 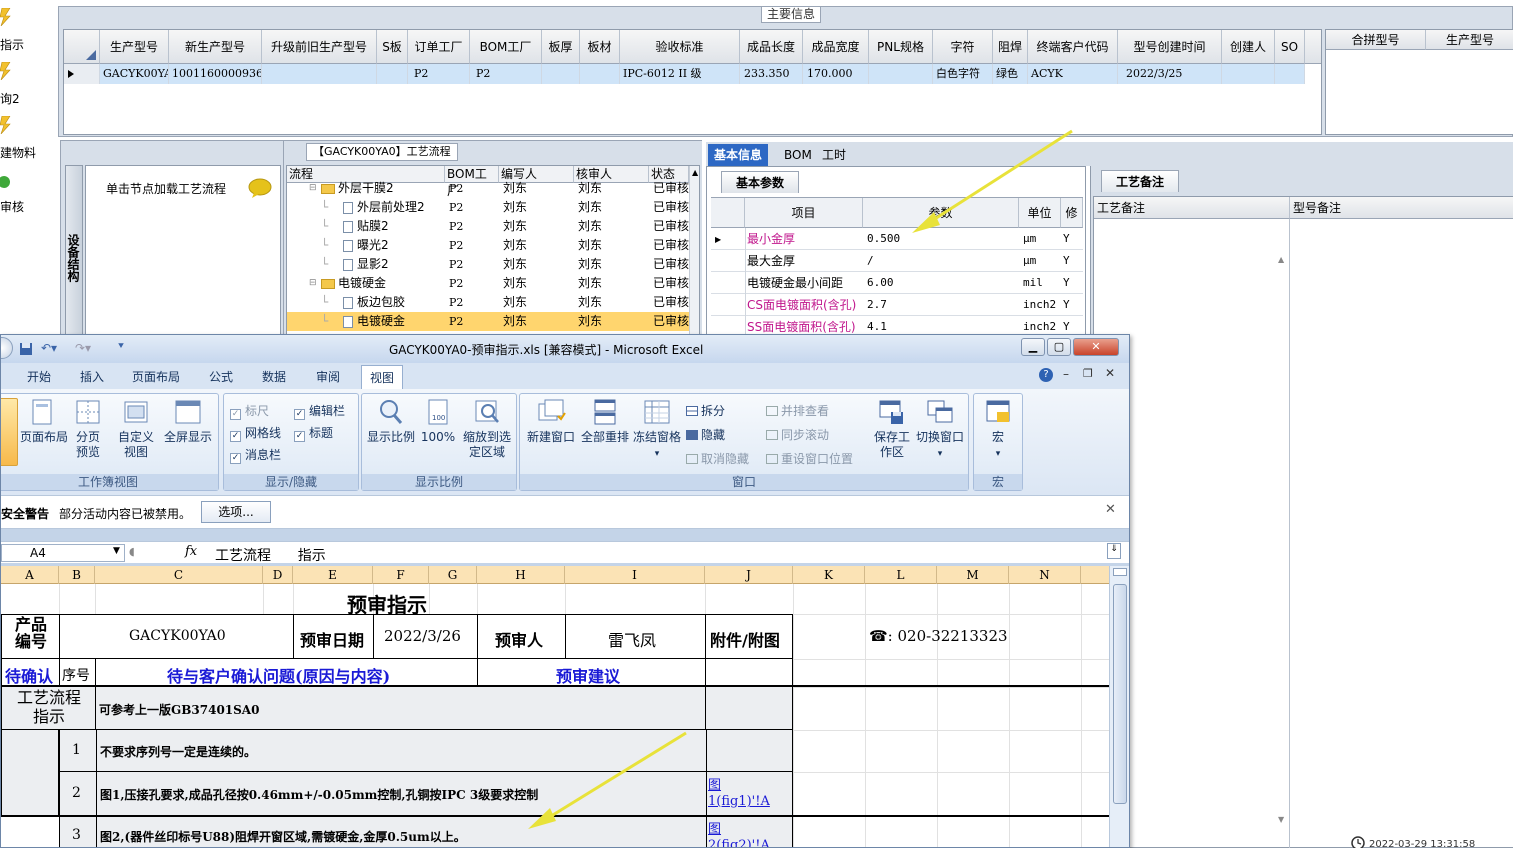 What do you see at coordinates (834, 155) in the screenshot?
I see `tab-work-hours: 工时` at bounding box center [834, 155].